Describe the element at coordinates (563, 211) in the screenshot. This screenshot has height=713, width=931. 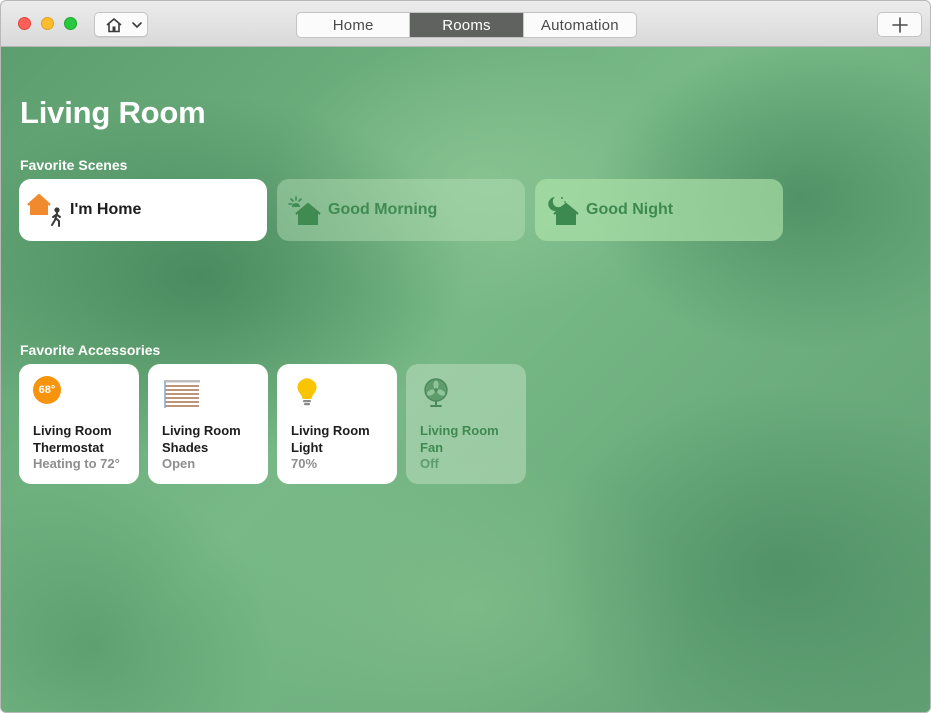
I see `night-moon-house-icon` at that location.